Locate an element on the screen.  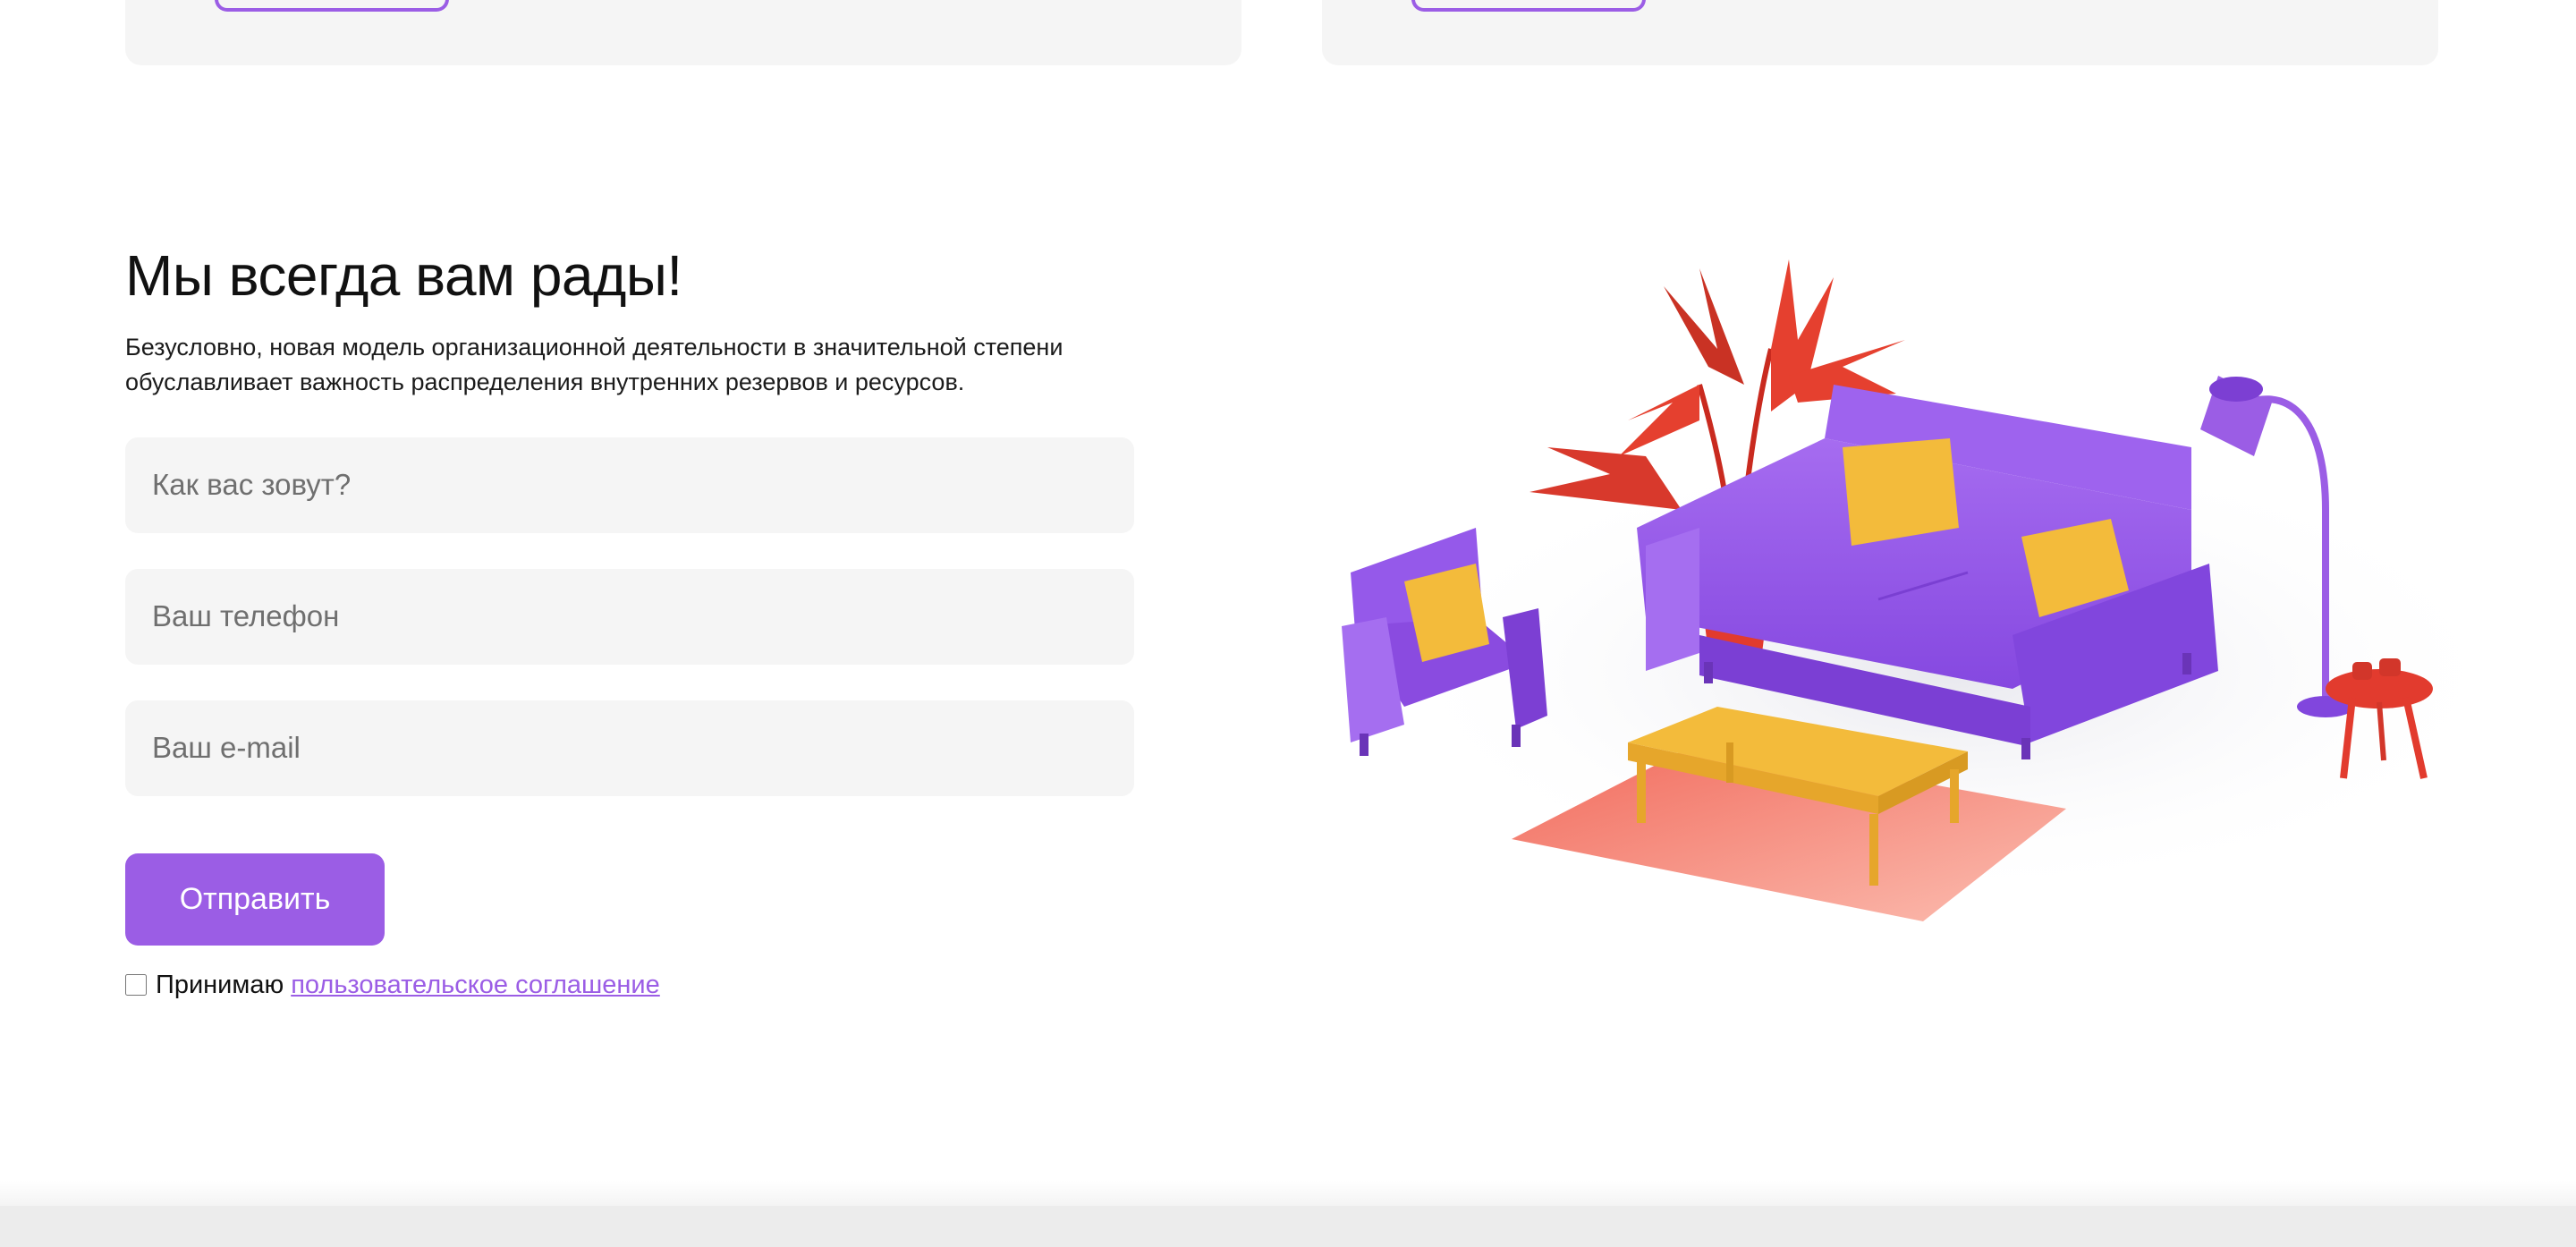
user-agreement-link: пользовательское соглашение is located at coordinates (475, 985).